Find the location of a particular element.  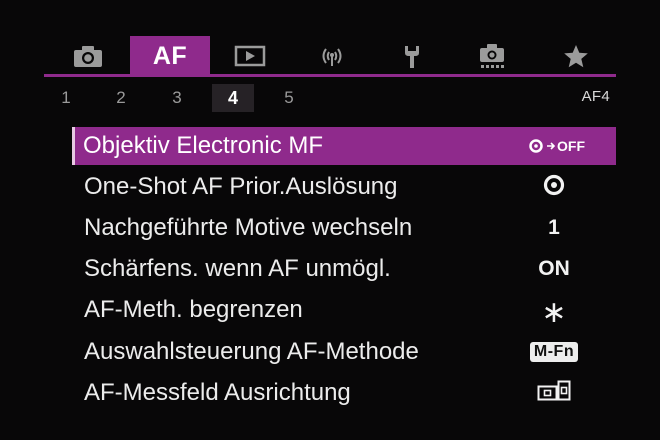

menu-item-value: ∗ is located at coordinates (554, 310).